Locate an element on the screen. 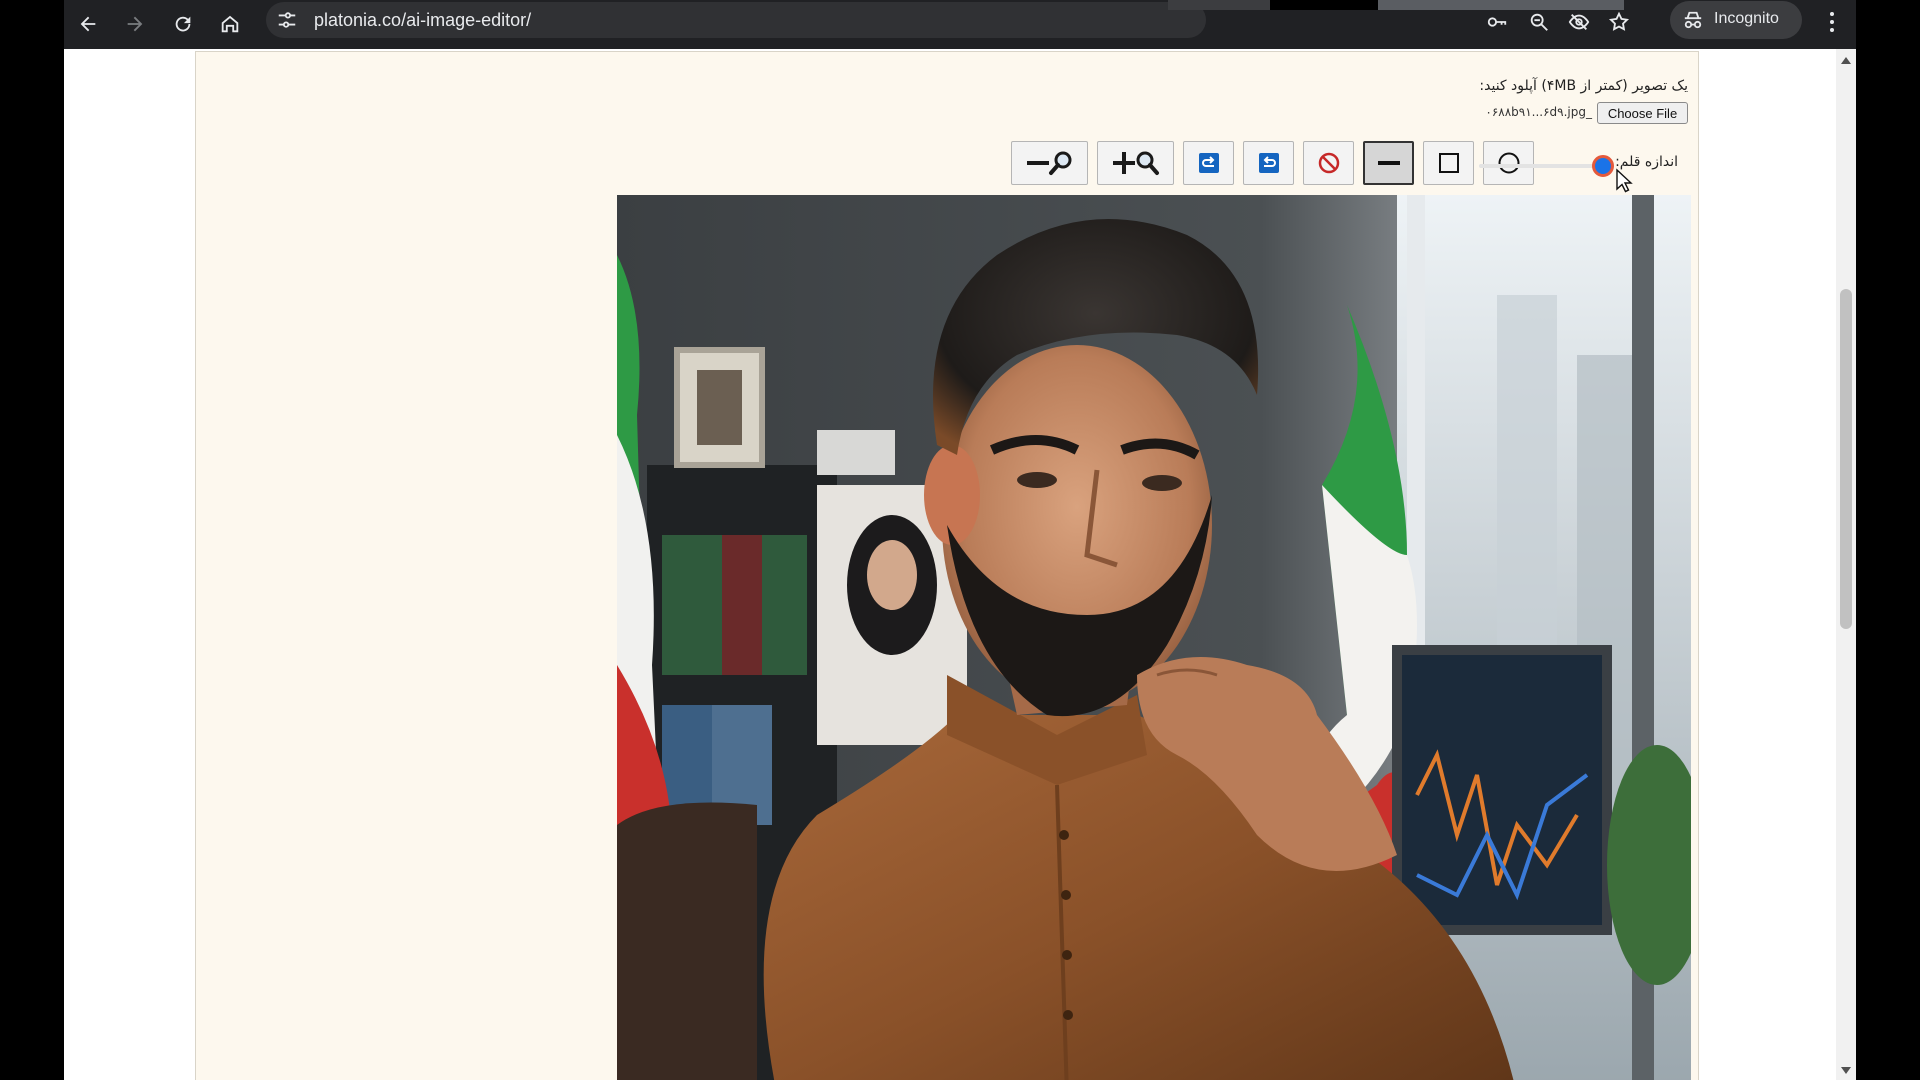  selected-file-name: ۰۶۸۸b۹۱...۶d۹.jpg_ is located at coordinates (1538, 112).